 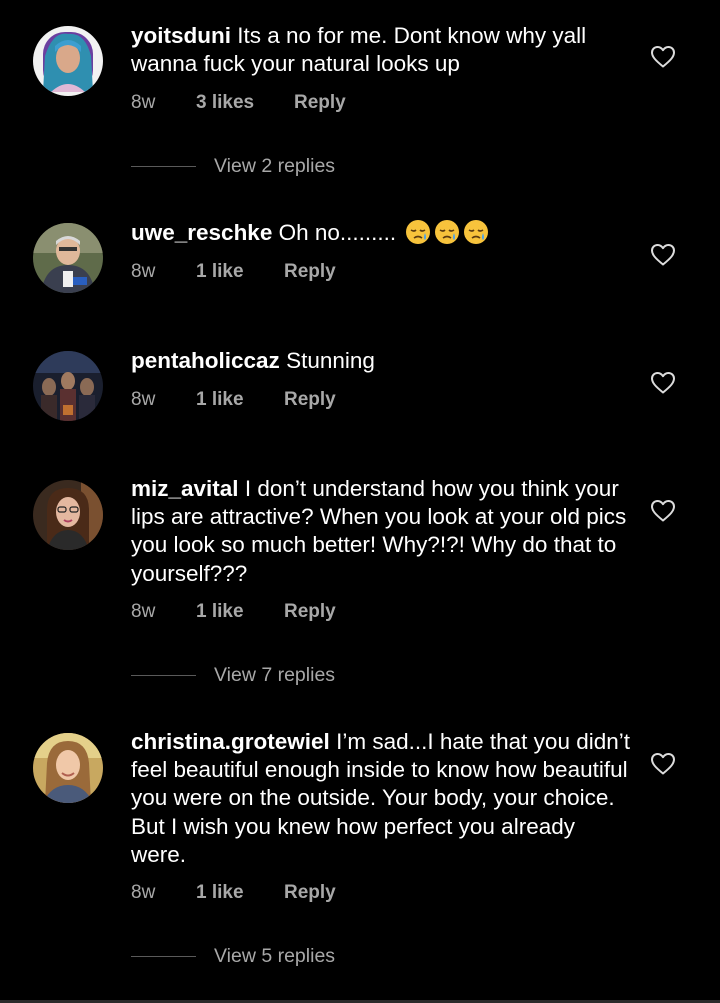 What do you see at coordinates (230, 741) in the screenshot?
I see `comment-username: christina.grotewiel` at bounding box center [230, 741].